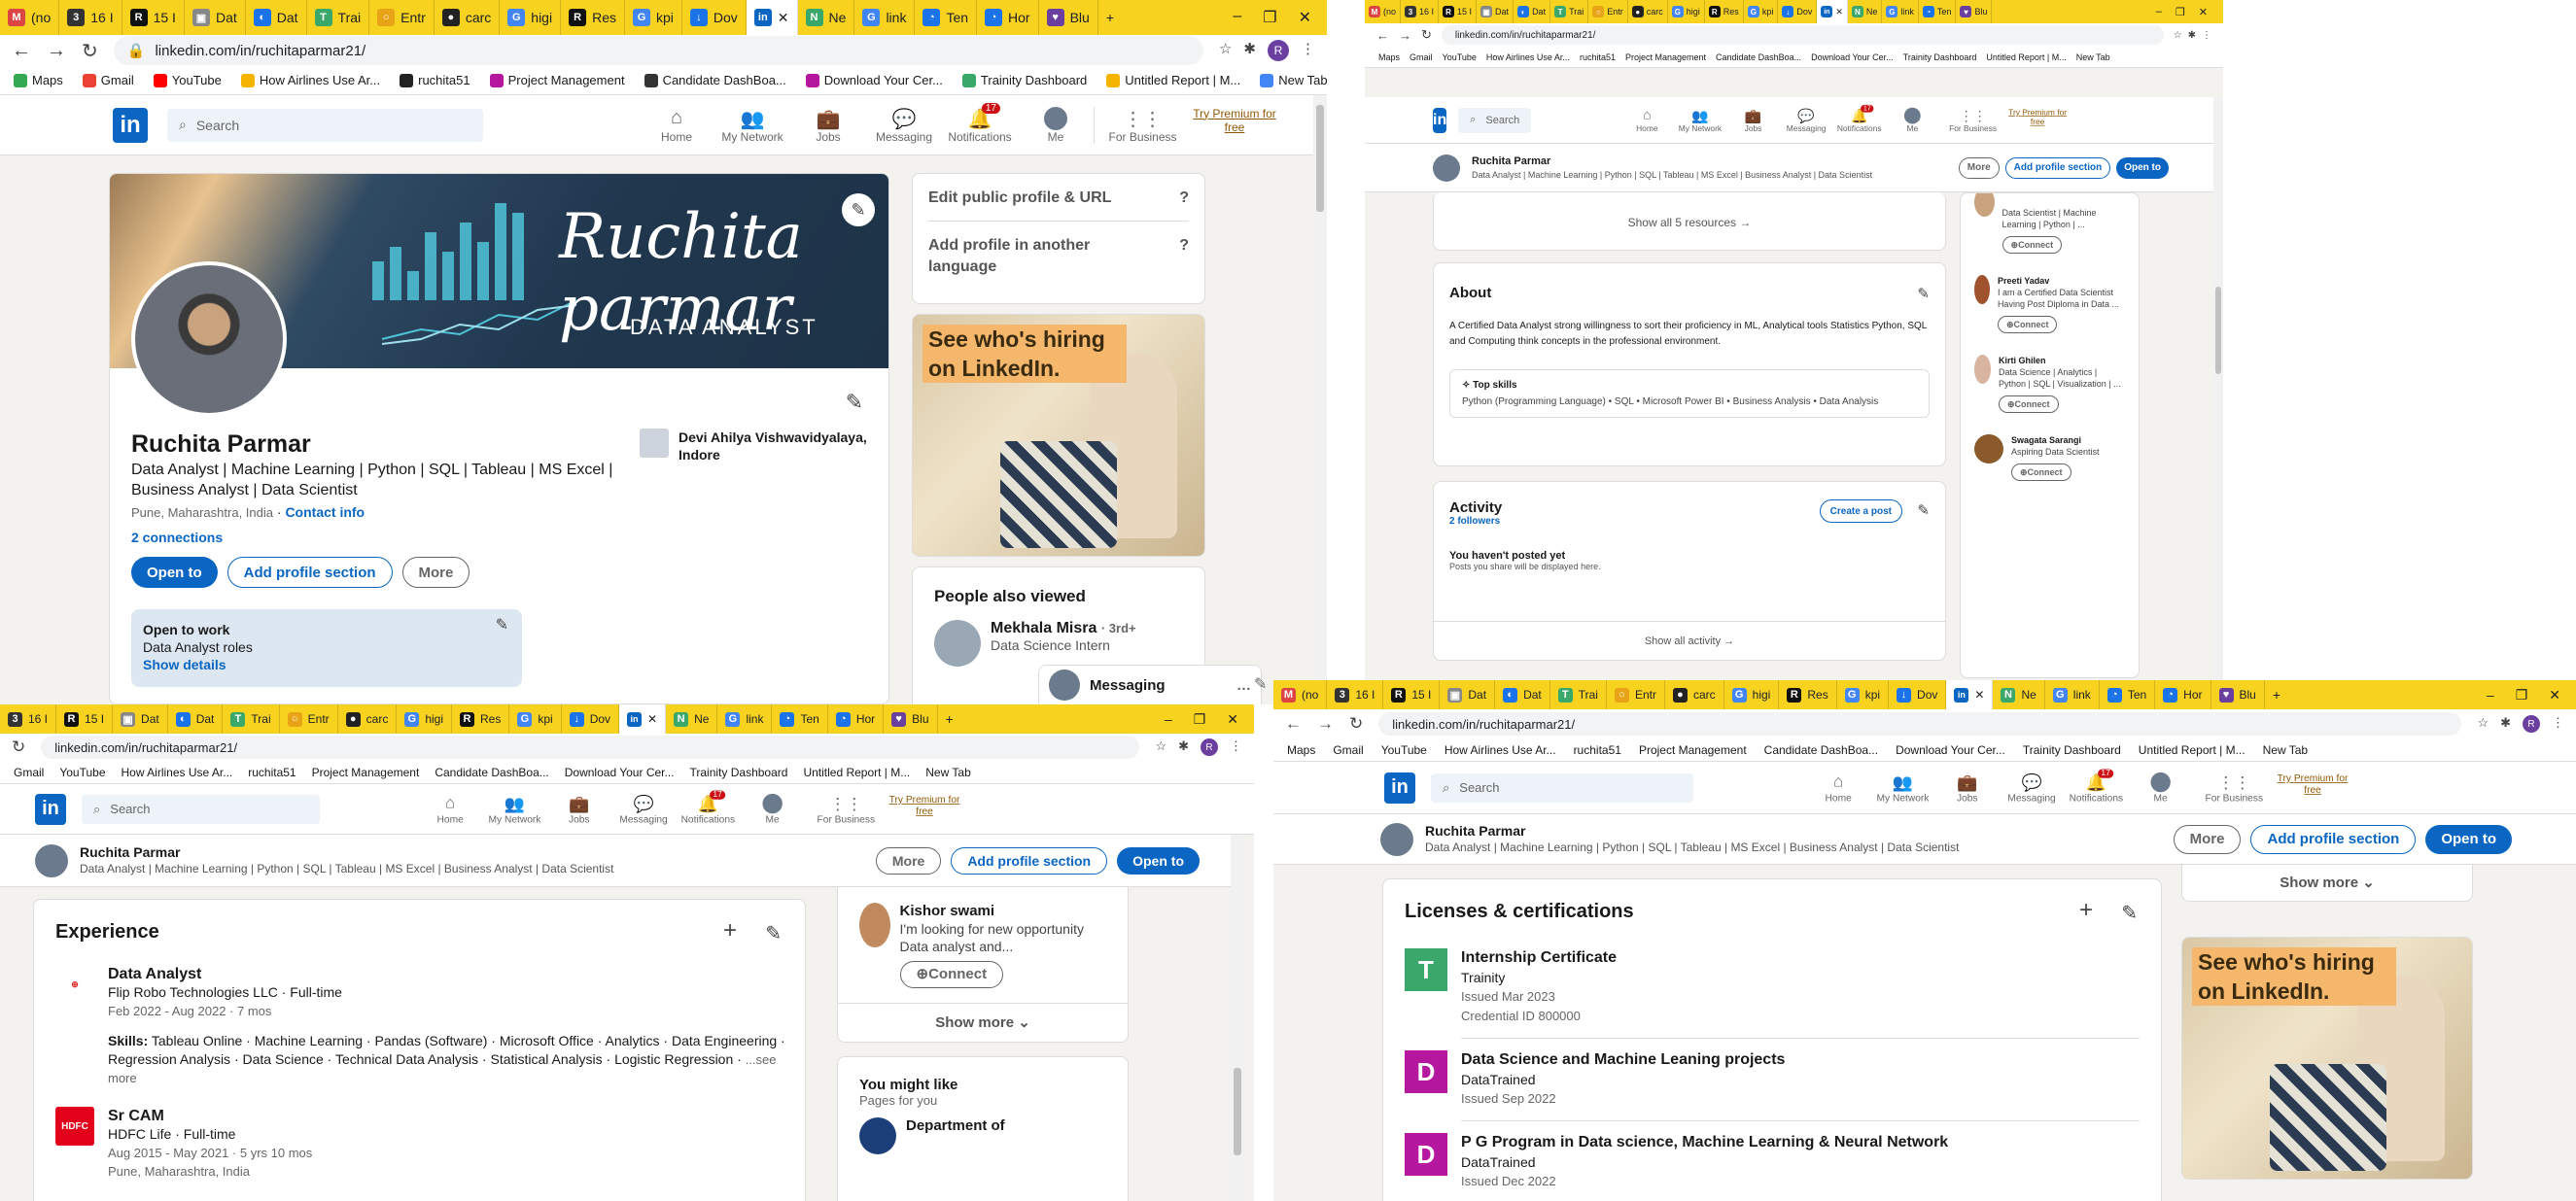 The height and width of the screenshot is (1201, 2576). What do you see at coordinates (911, 719) in the screenshot?
I see `tab: ♥ Blu` at bounding box center [911, 719].